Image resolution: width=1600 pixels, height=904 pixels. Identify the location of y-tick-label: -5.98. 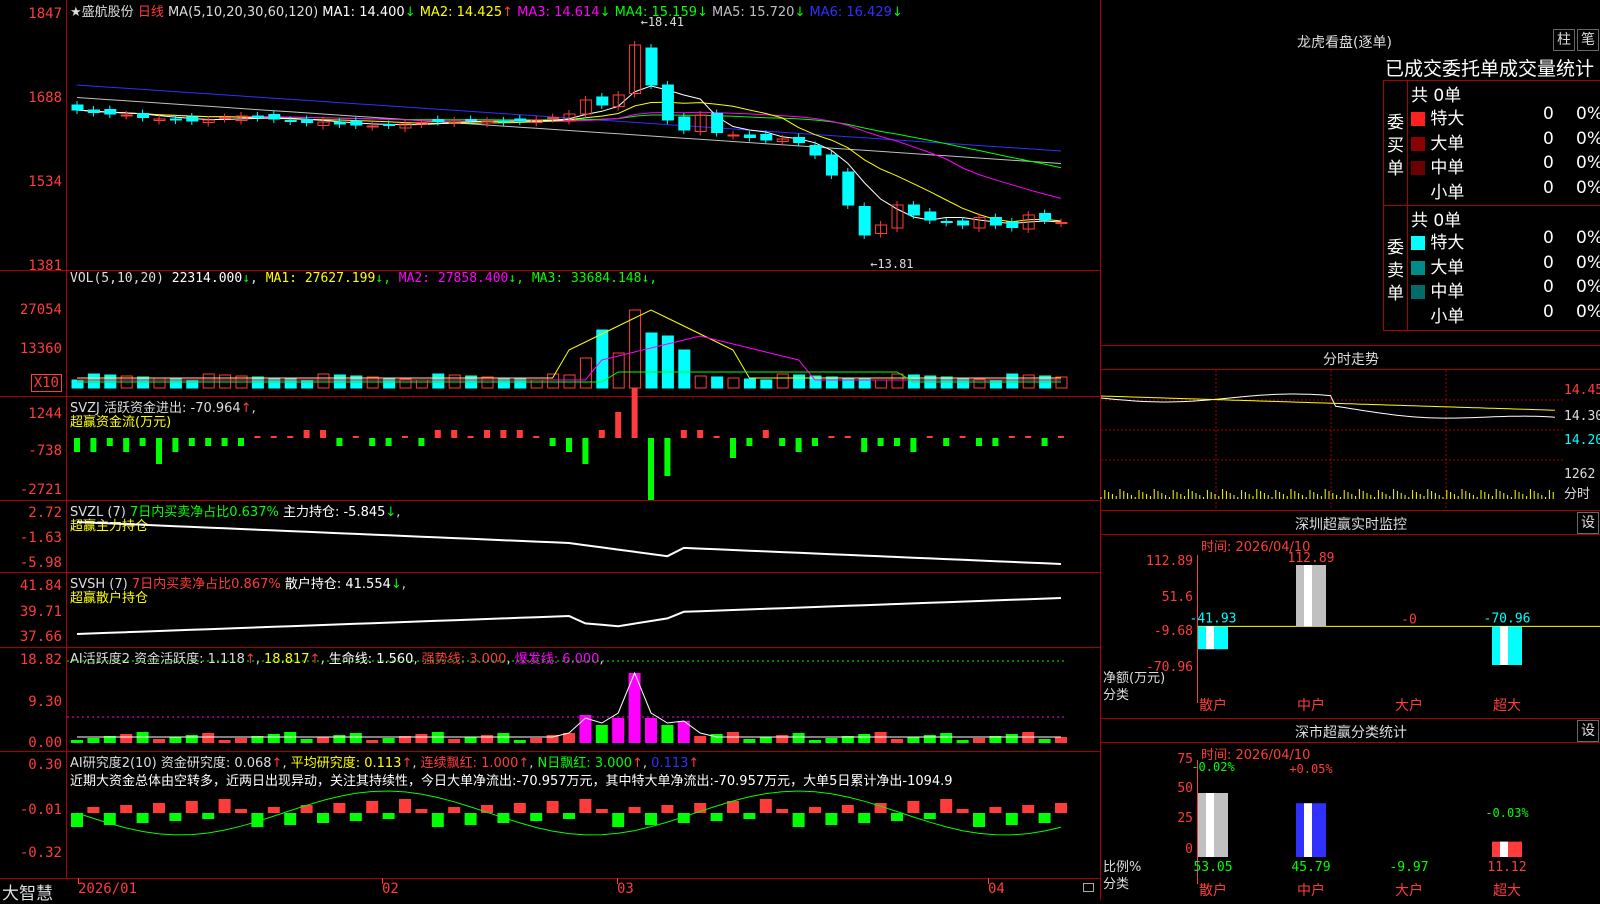
(40, 563).